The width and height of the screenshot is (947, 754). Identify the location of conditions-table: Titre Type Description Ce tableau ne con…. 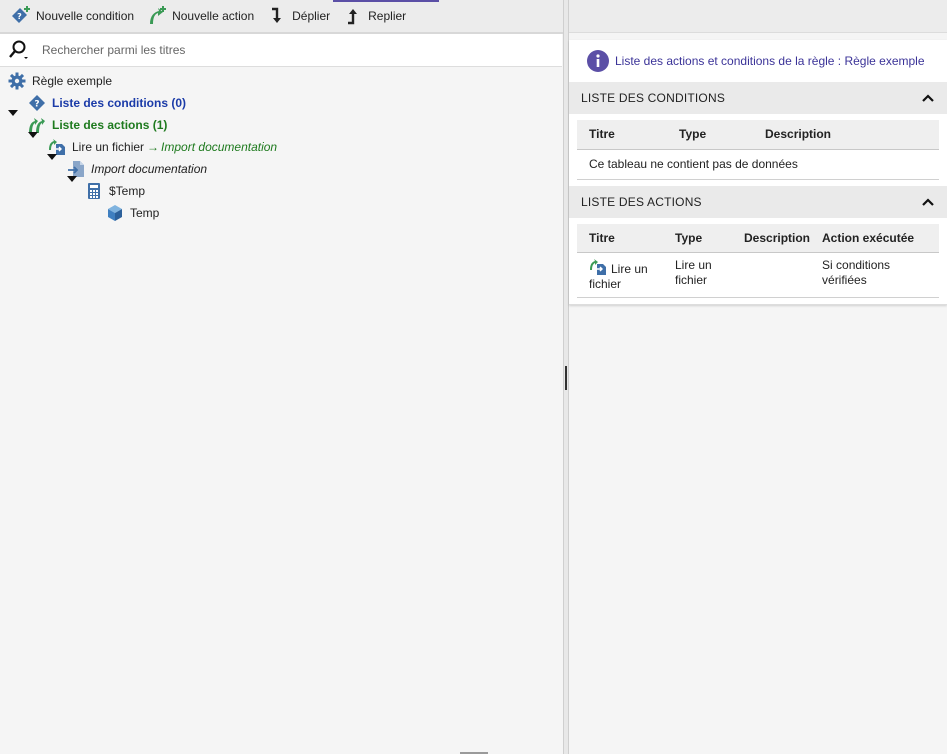
(758, 150).